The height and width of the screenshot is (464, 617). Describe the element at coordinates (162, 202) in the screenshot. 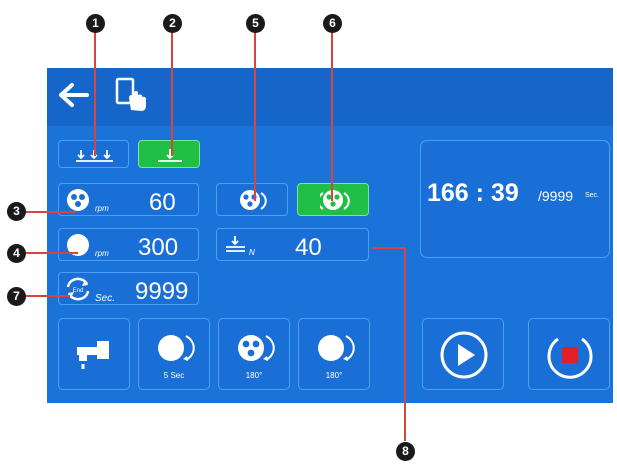

I see `speed-value: 60` at that location.